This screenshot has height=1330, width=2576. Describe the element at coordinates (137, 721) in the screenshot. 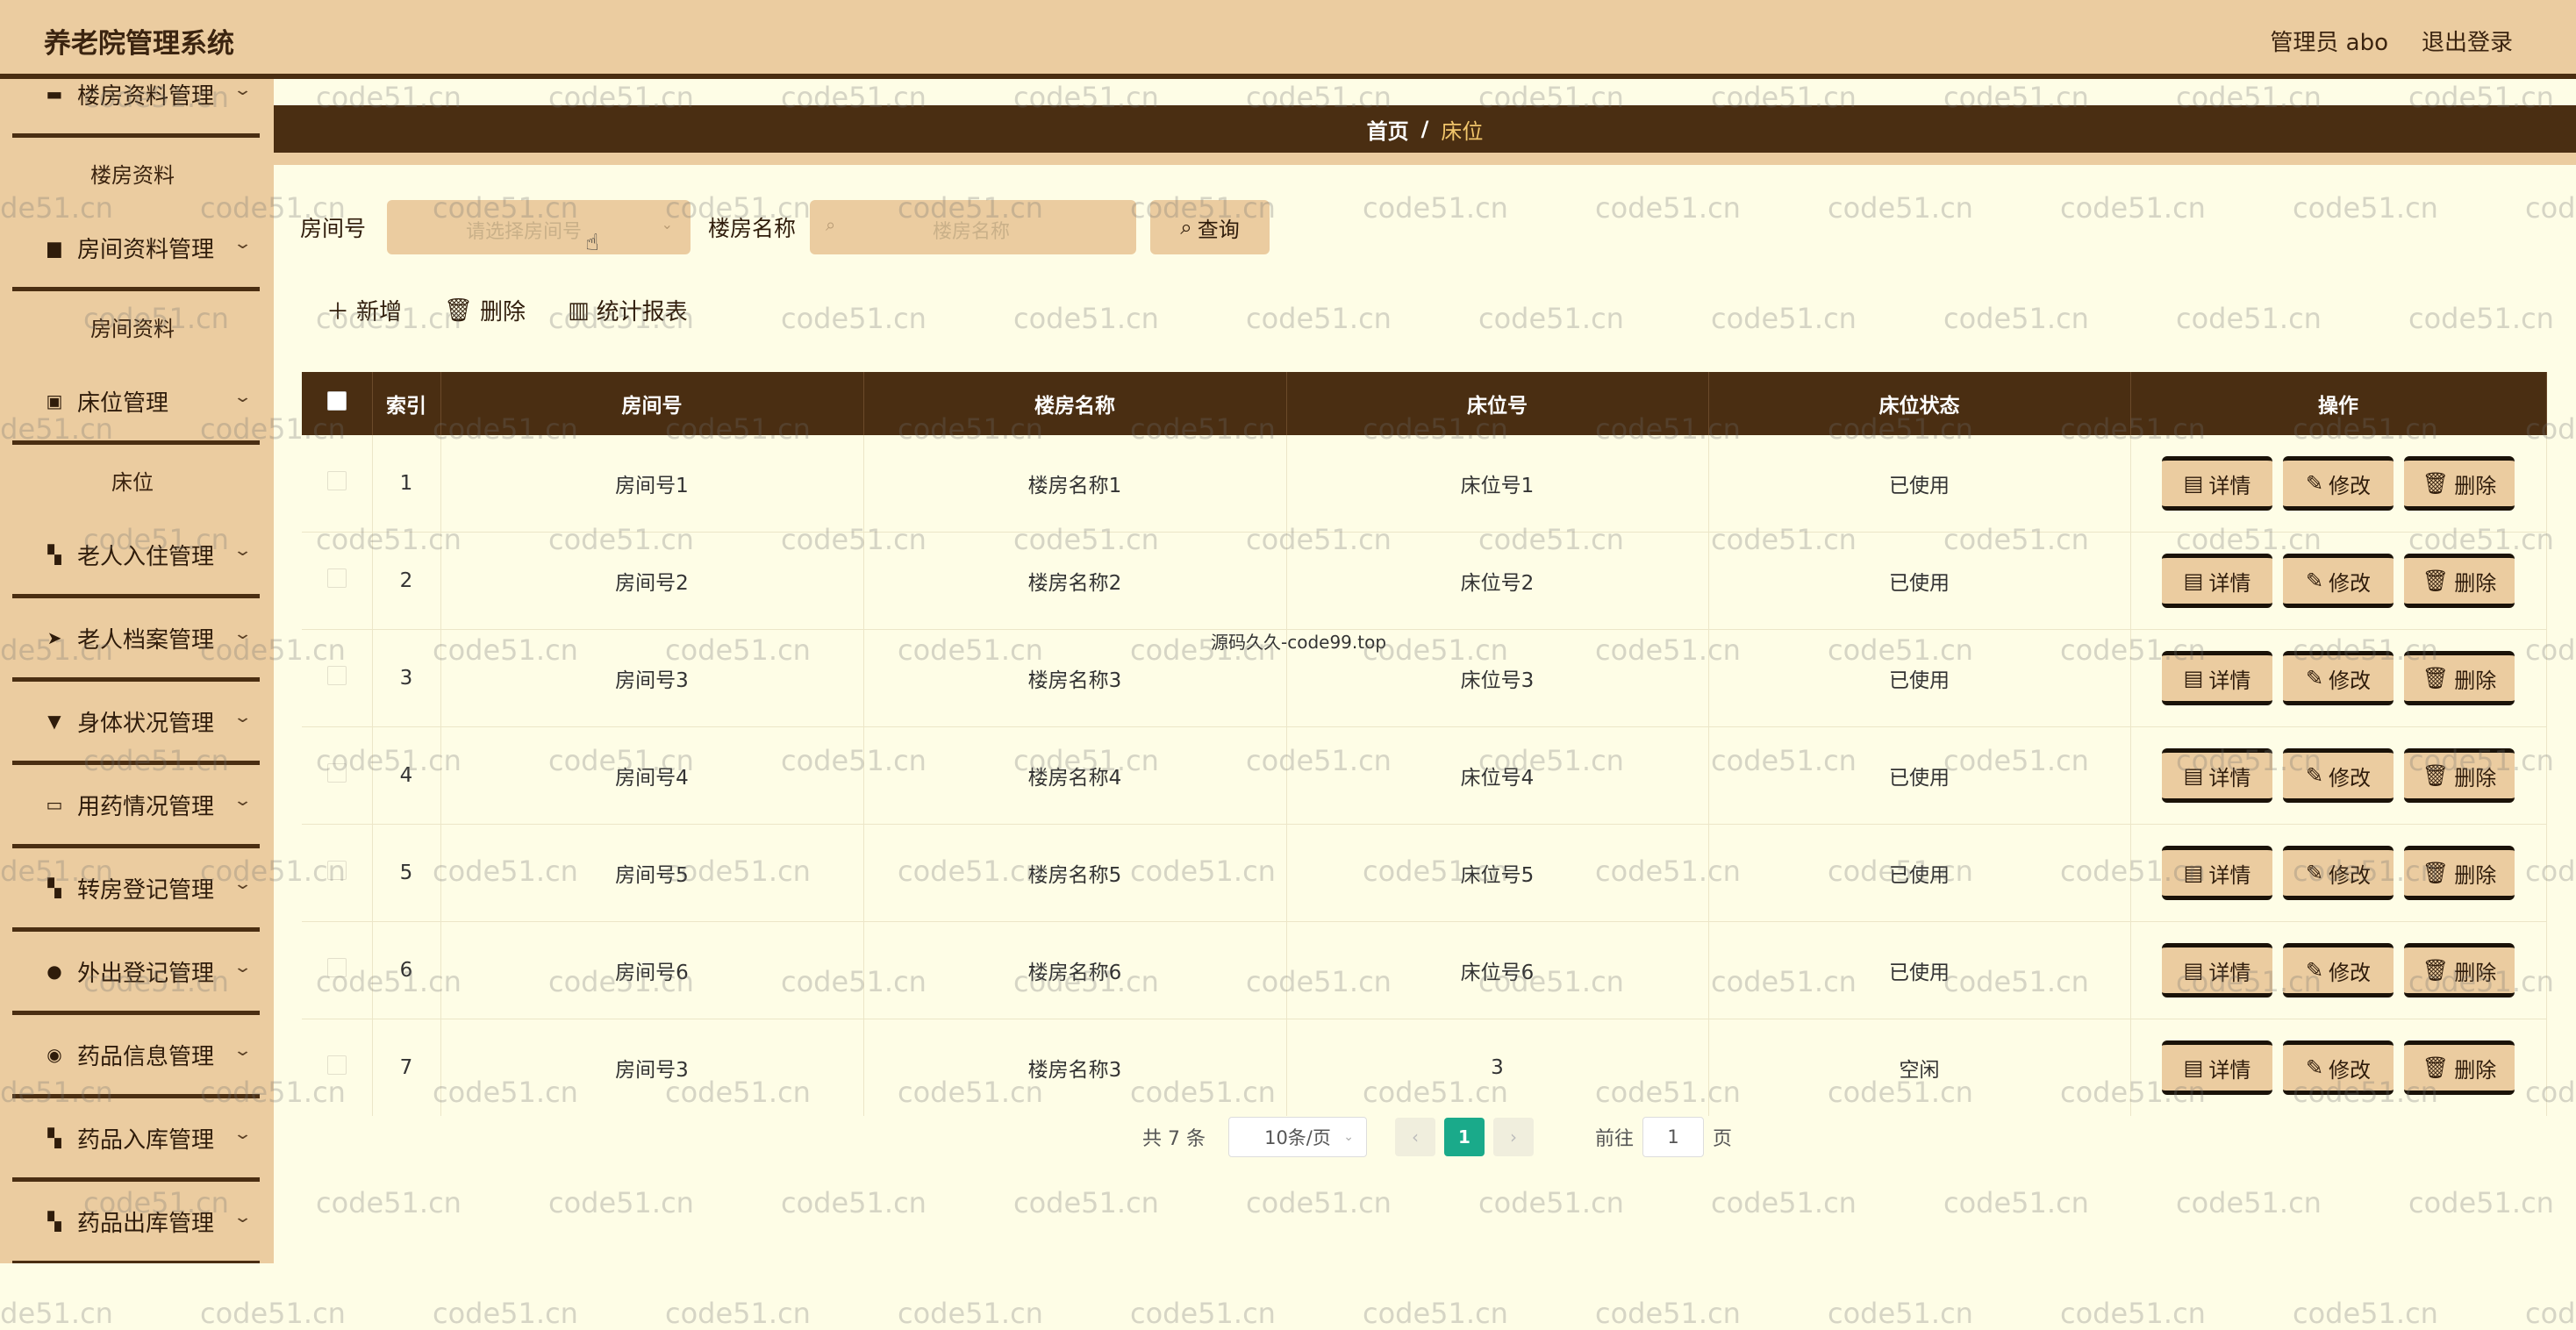

I see `menu-title: ▼ 身体状况管理 ⌄` at that location.